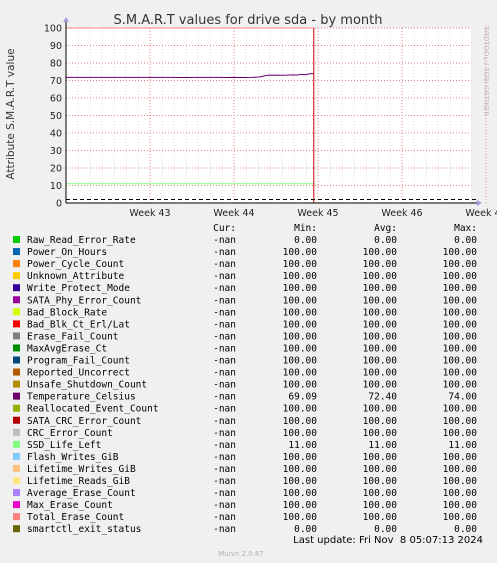 The image size is (497, 563). What do you see at coordinates (302, 445) in the screenshot?
I see `legend-value-min: 11.00` at bounding box center [302, 445].